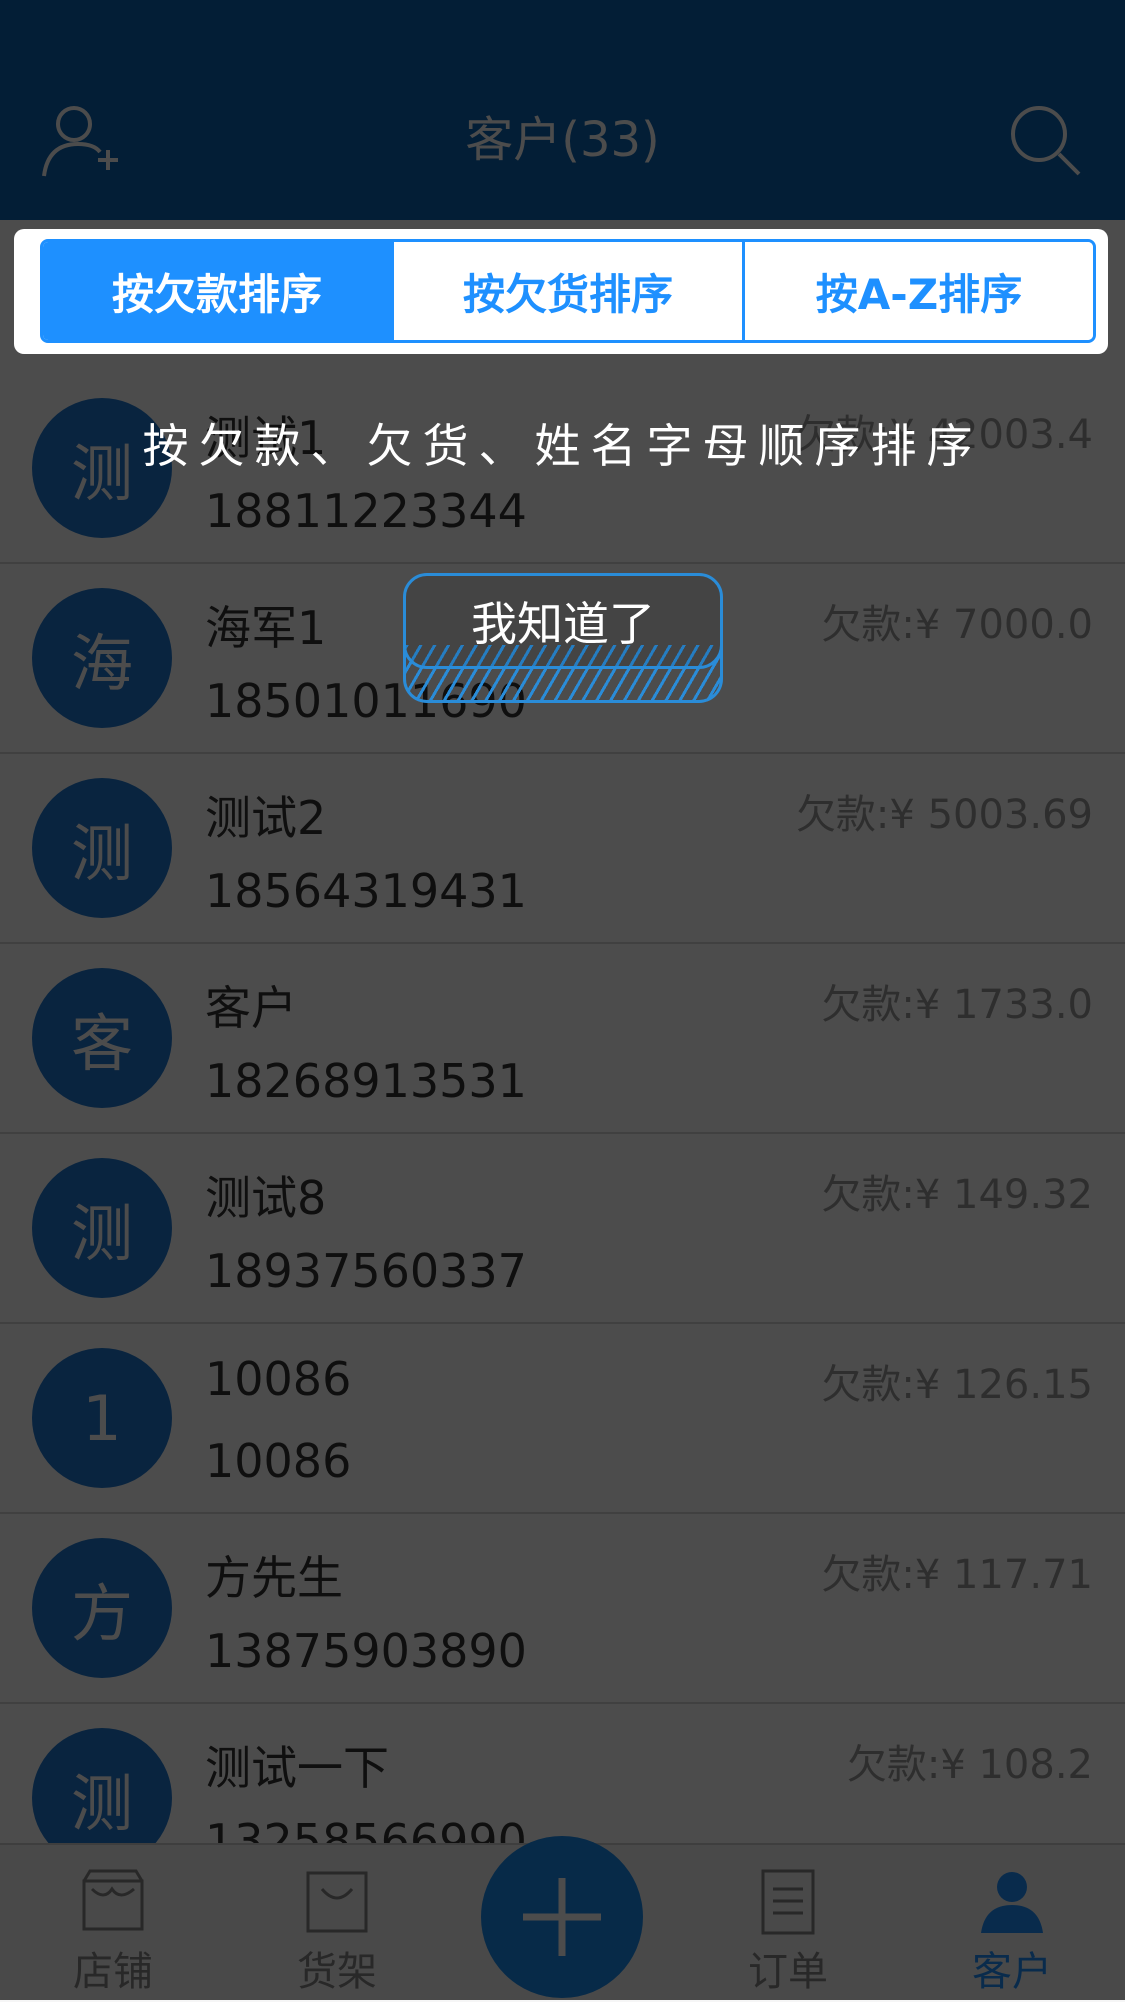 Image resolution: width=1125 pixels, height=2002 pixels. Describe the element at coordinates (274, 1578) in the screenshot. I see `customer-name: 方先生` at that location.